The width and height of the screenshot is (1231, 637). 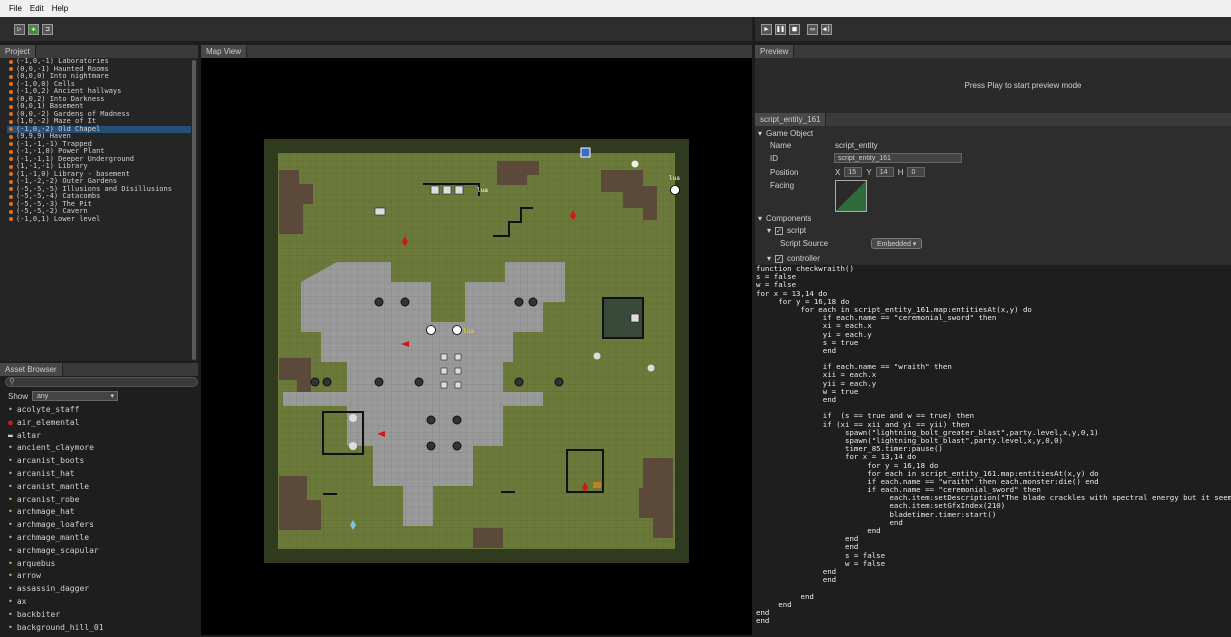 I want to click on menu-file: File, so click(x=15, y=8).